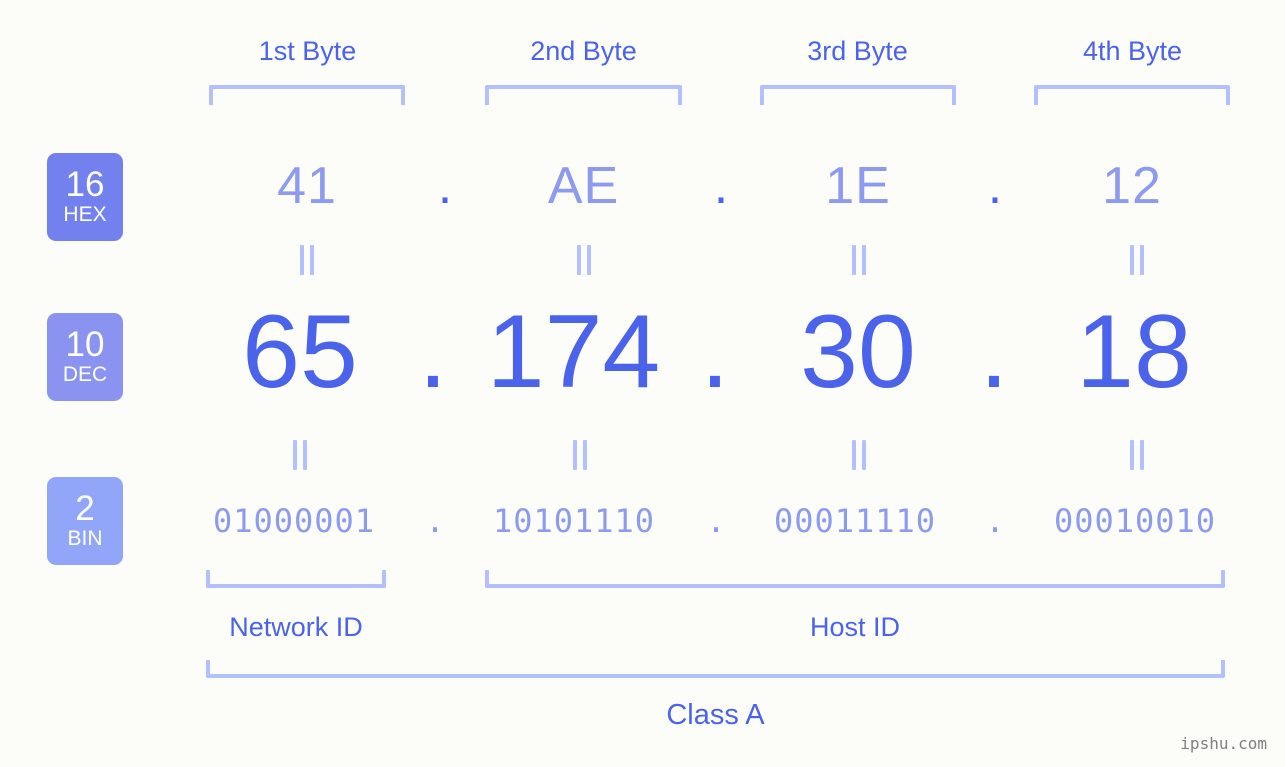 This screenshot has width=1285, height=767. Describe the element at coordinates (1134, 352) in the screenshot. I see `dec-value-4: 18` at that location.